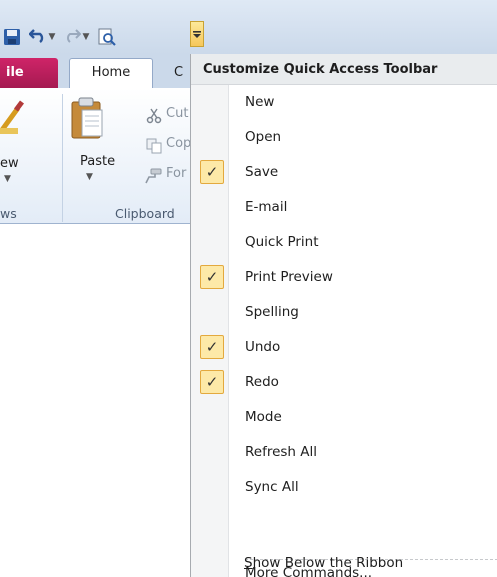 The width and height of the screenshot is (497, 577). I want to click on access-key: S, so click(248, 563).